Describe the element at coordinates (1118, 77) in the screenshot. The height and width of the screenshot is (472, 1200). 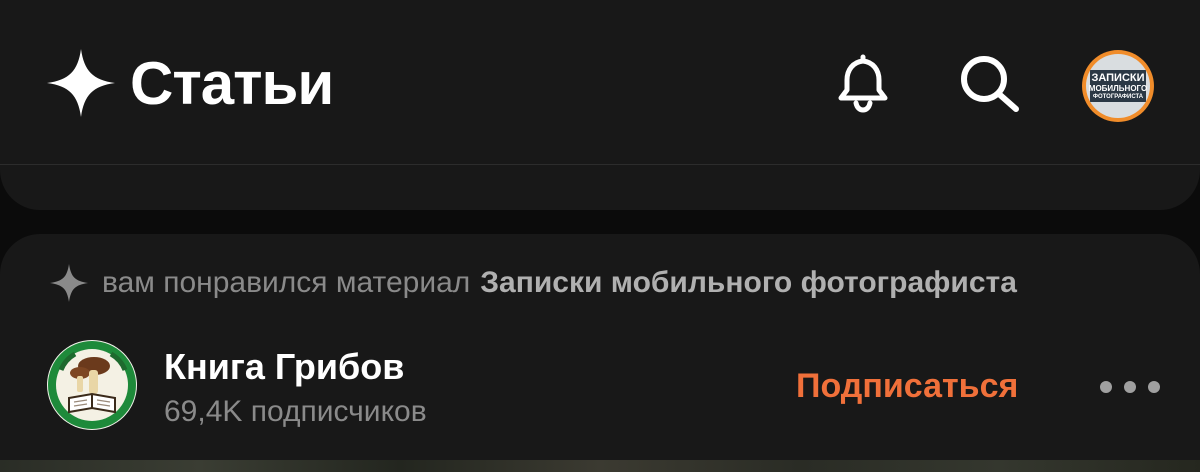
I see `avatar-logo-line: ЗАПИСКИ` at that location.